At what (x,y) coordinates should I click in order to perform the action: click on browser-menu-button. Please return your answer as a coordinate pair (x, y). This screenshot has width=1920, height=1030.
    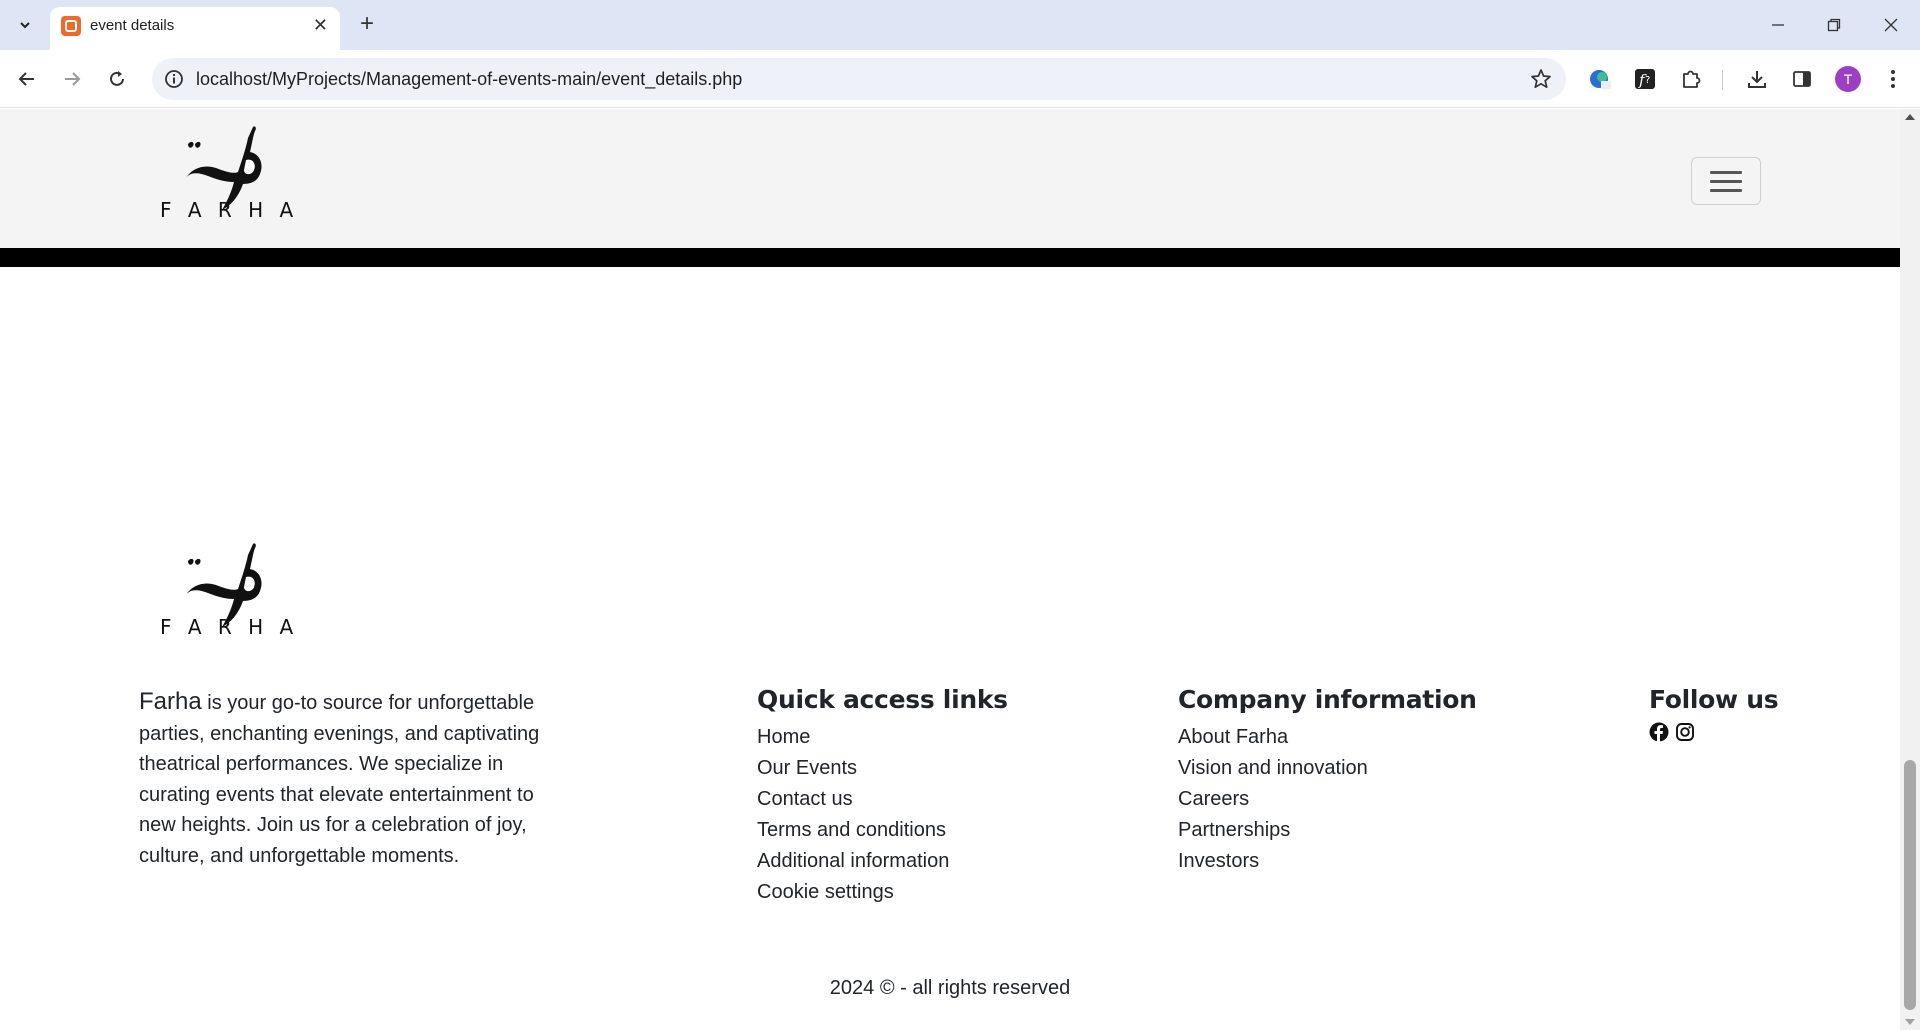
    Looking at the image, I should click on (1893, 79).